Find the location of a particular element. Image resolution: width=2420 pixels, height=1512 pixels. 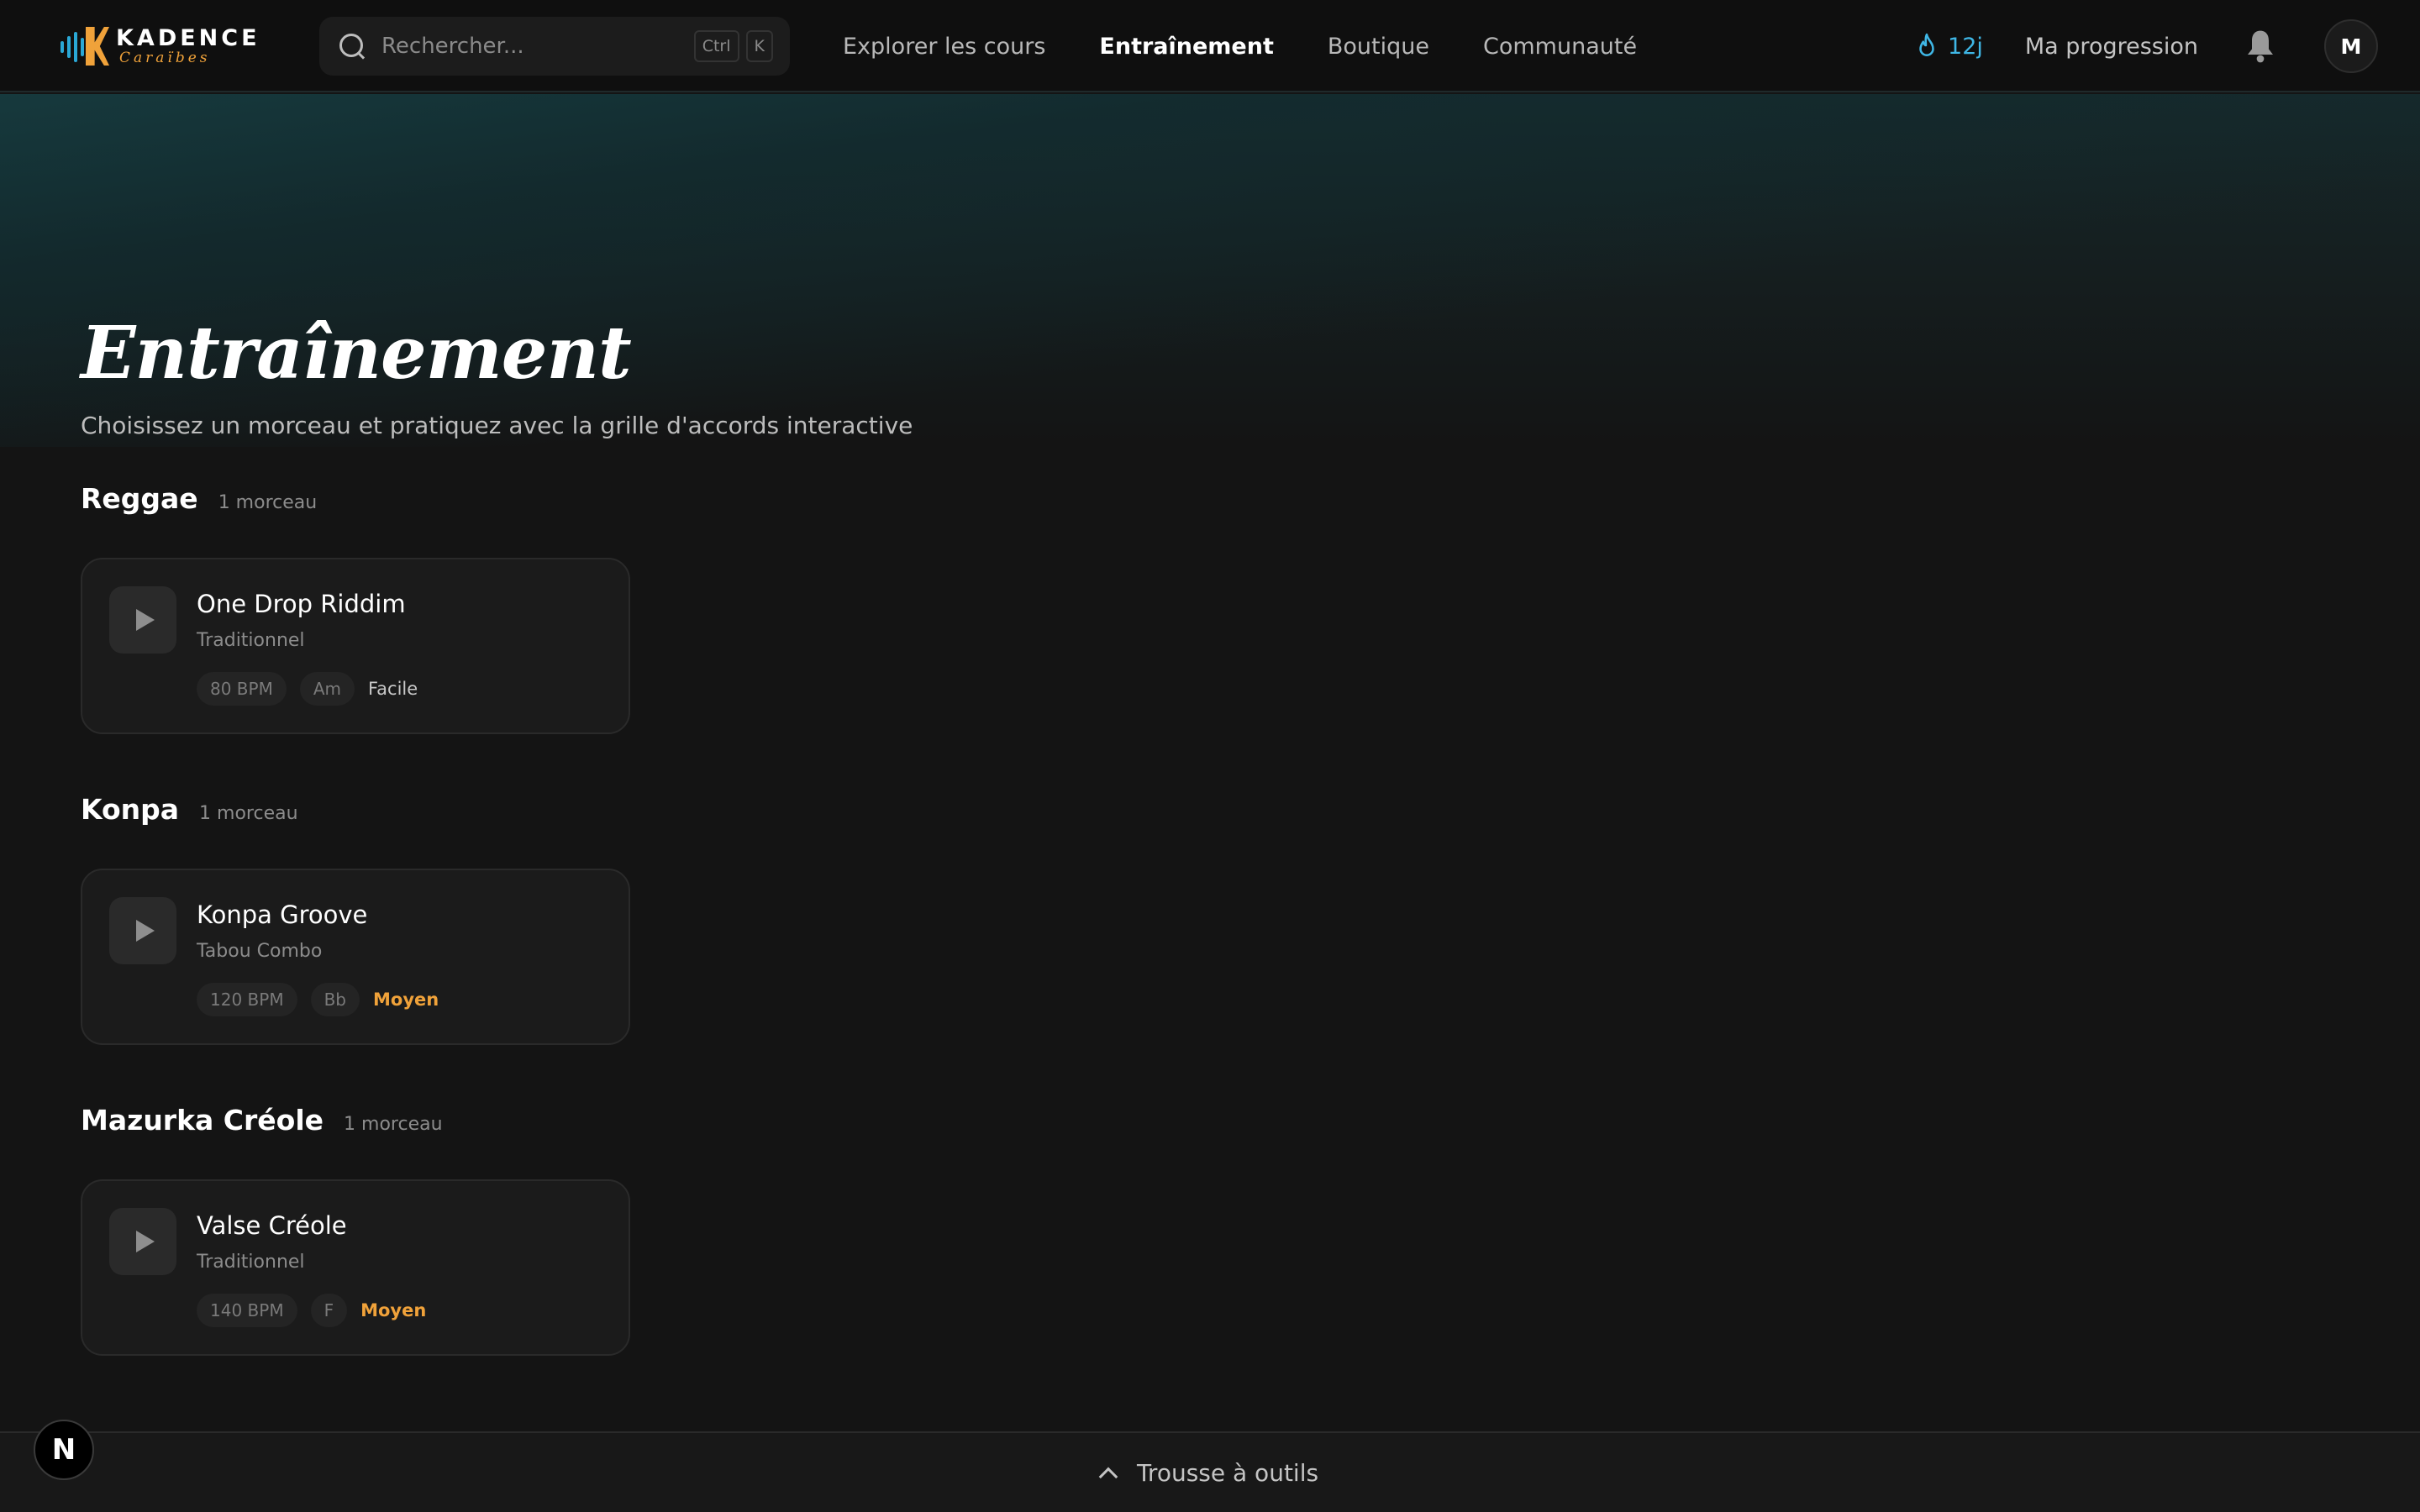

user-tools: 12j Ma progression M is located at coordinates (2168, 46).